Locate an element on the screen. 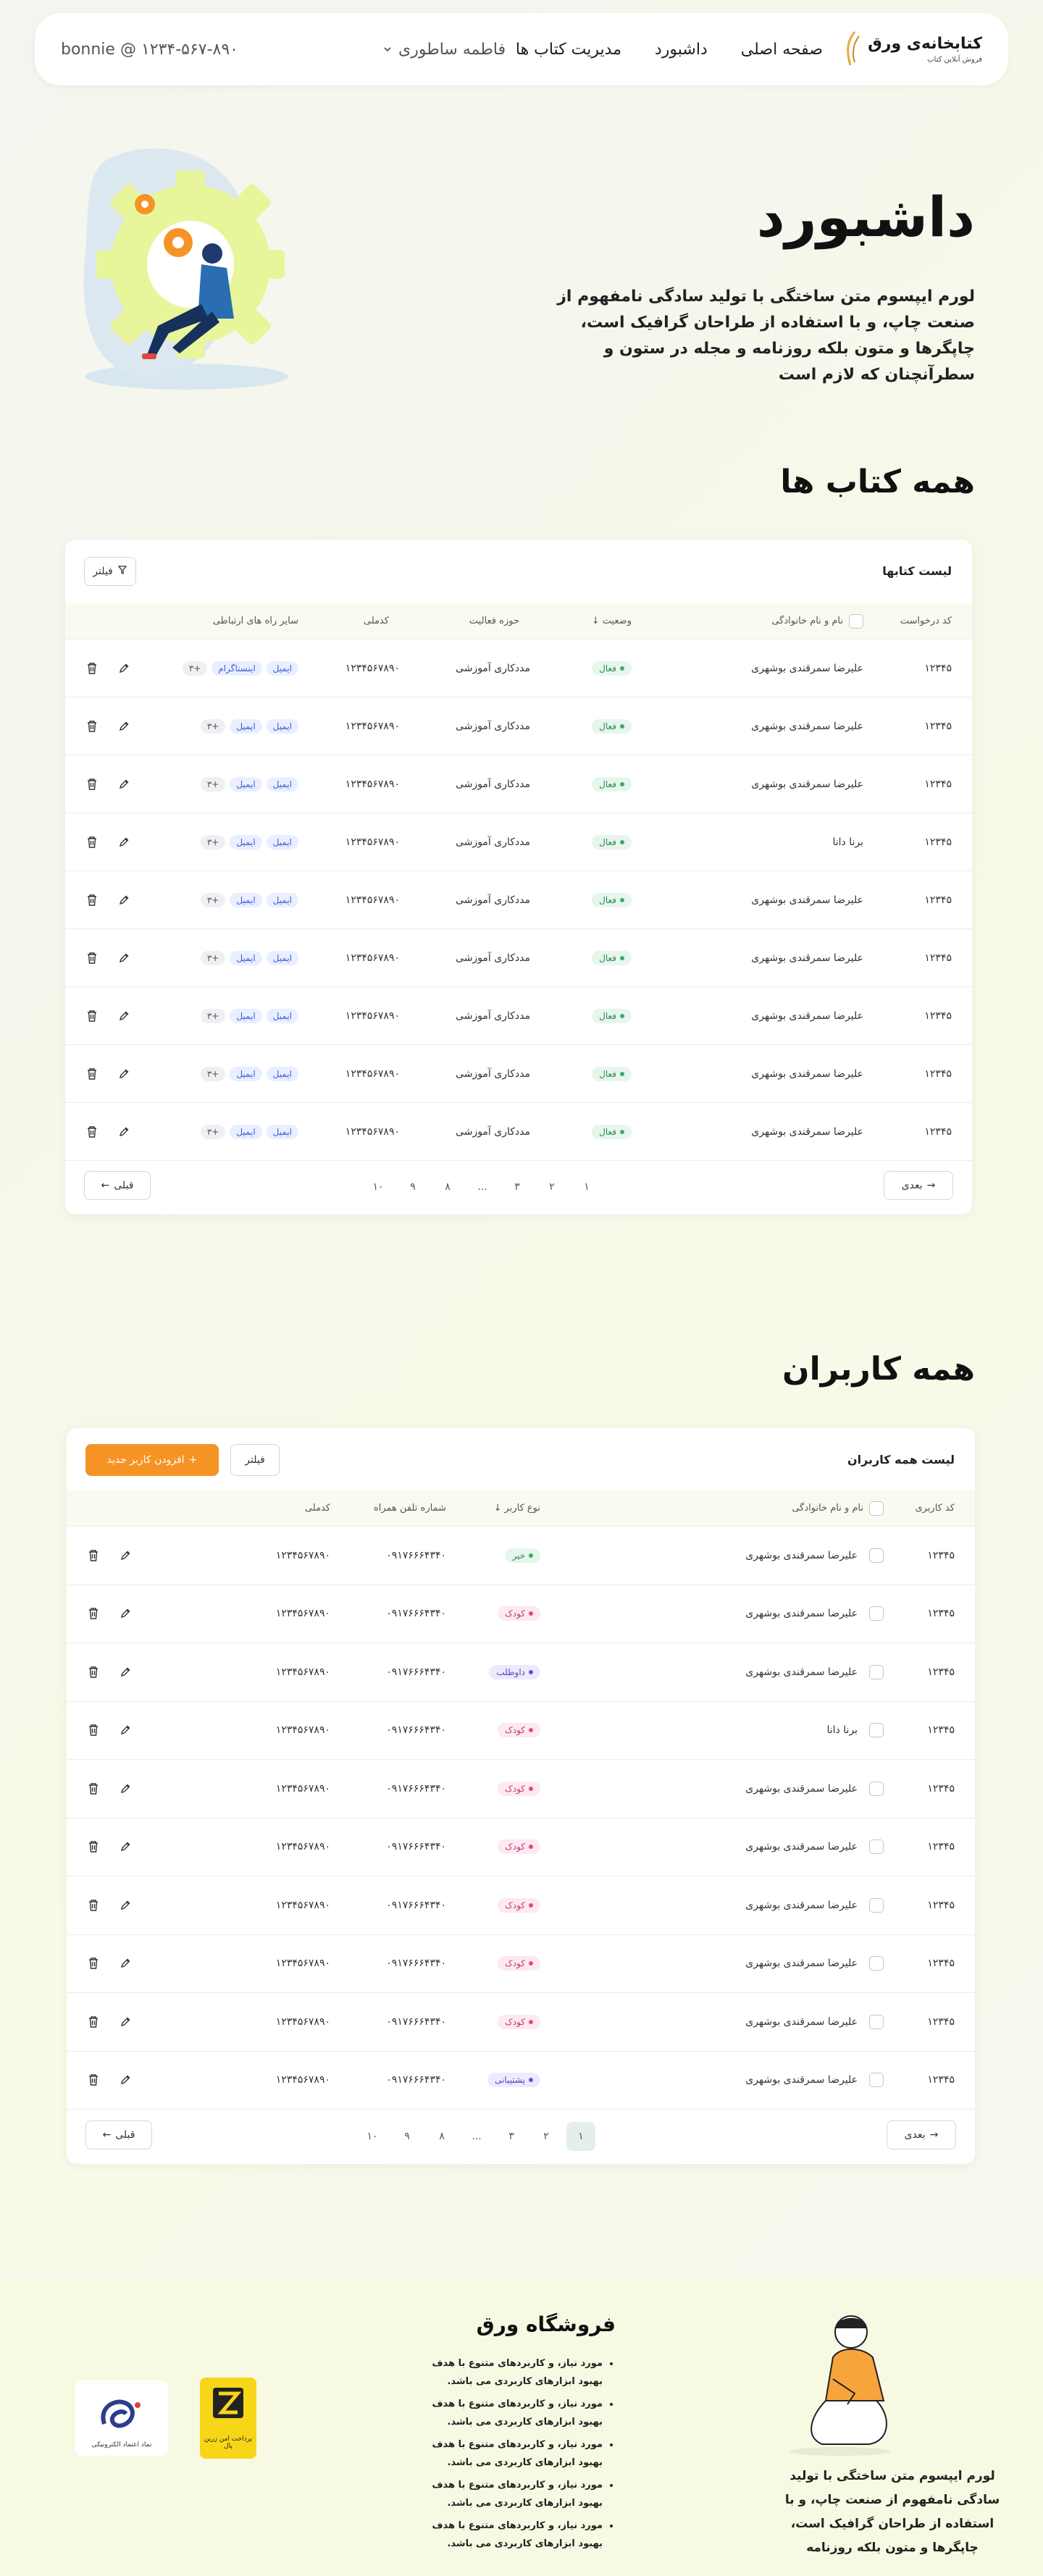 The height and width of the screenshot is (2576, 1043). zarinpal-badge: پرداخت امن زرین پال is located at coordinates (228, 2418).